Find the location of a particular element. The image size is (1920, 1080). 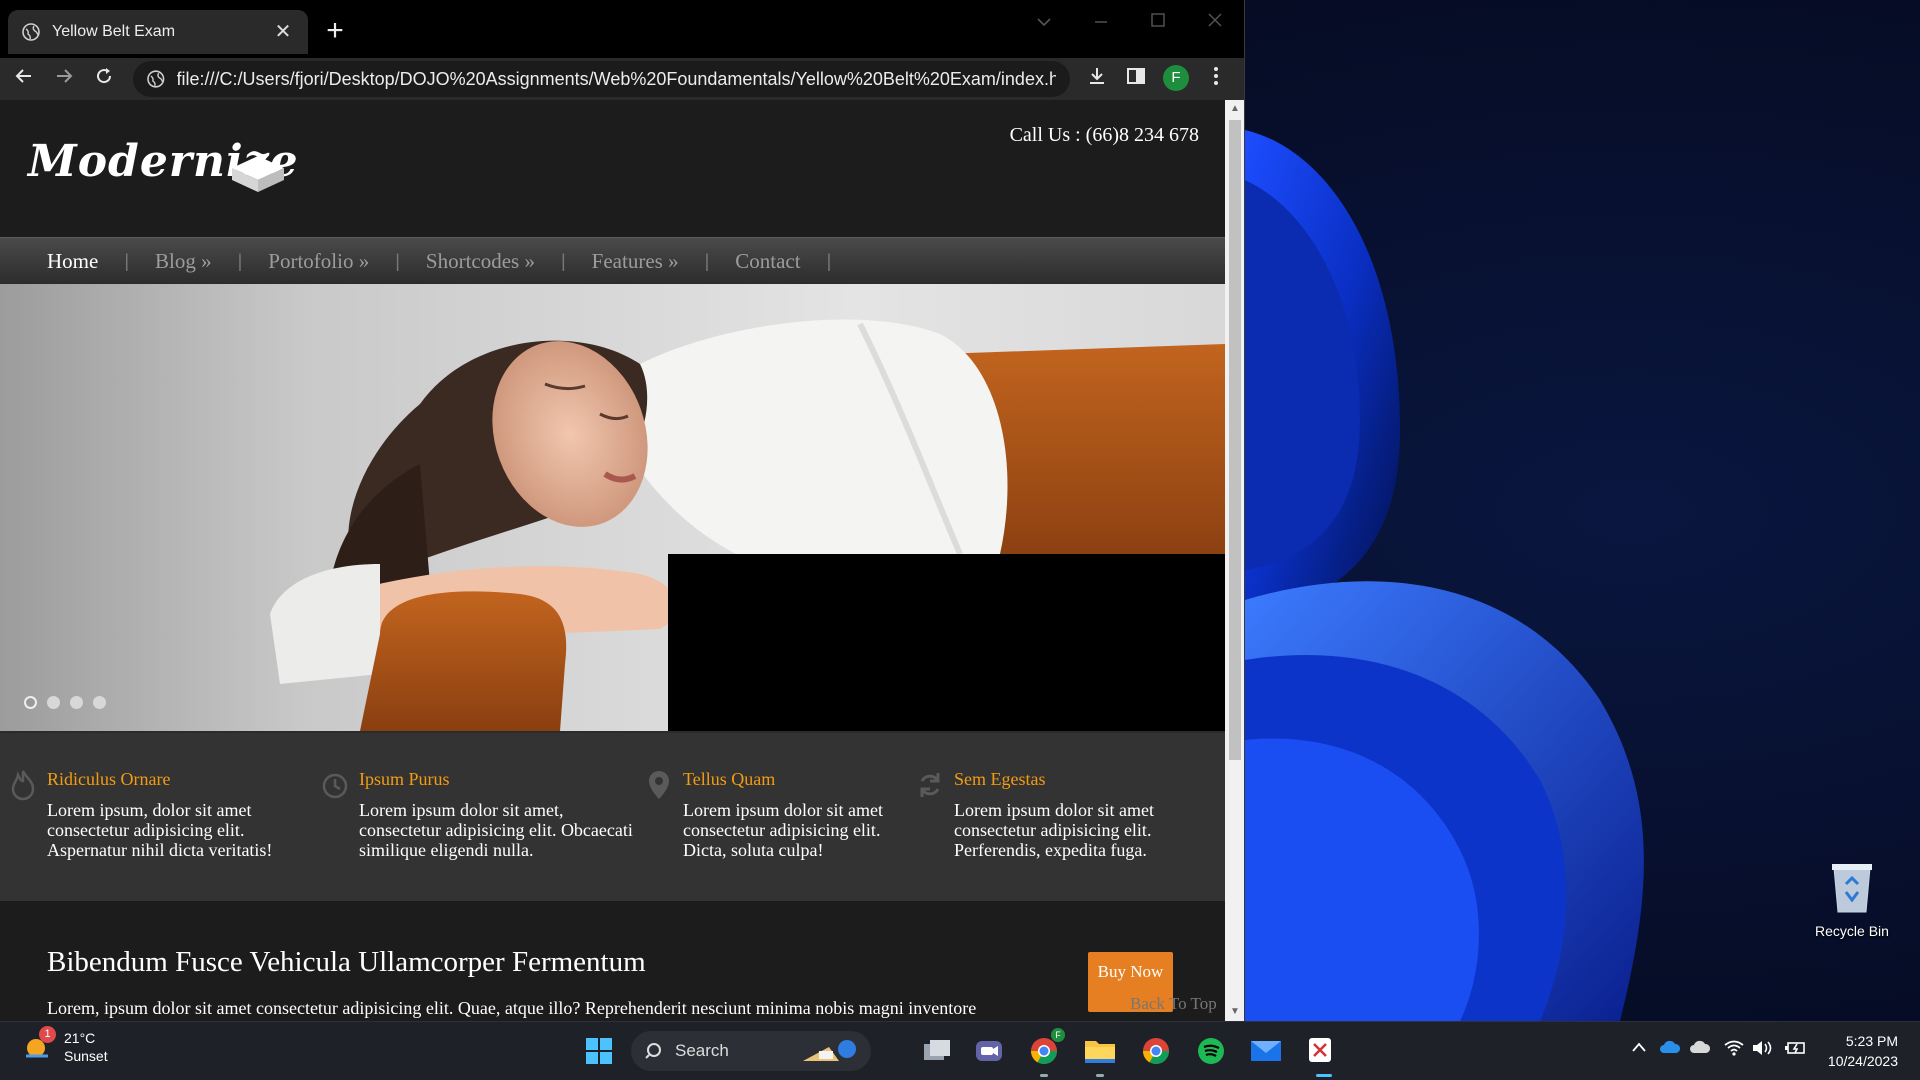

folder-icon is located at coordinates (1100, 1052).